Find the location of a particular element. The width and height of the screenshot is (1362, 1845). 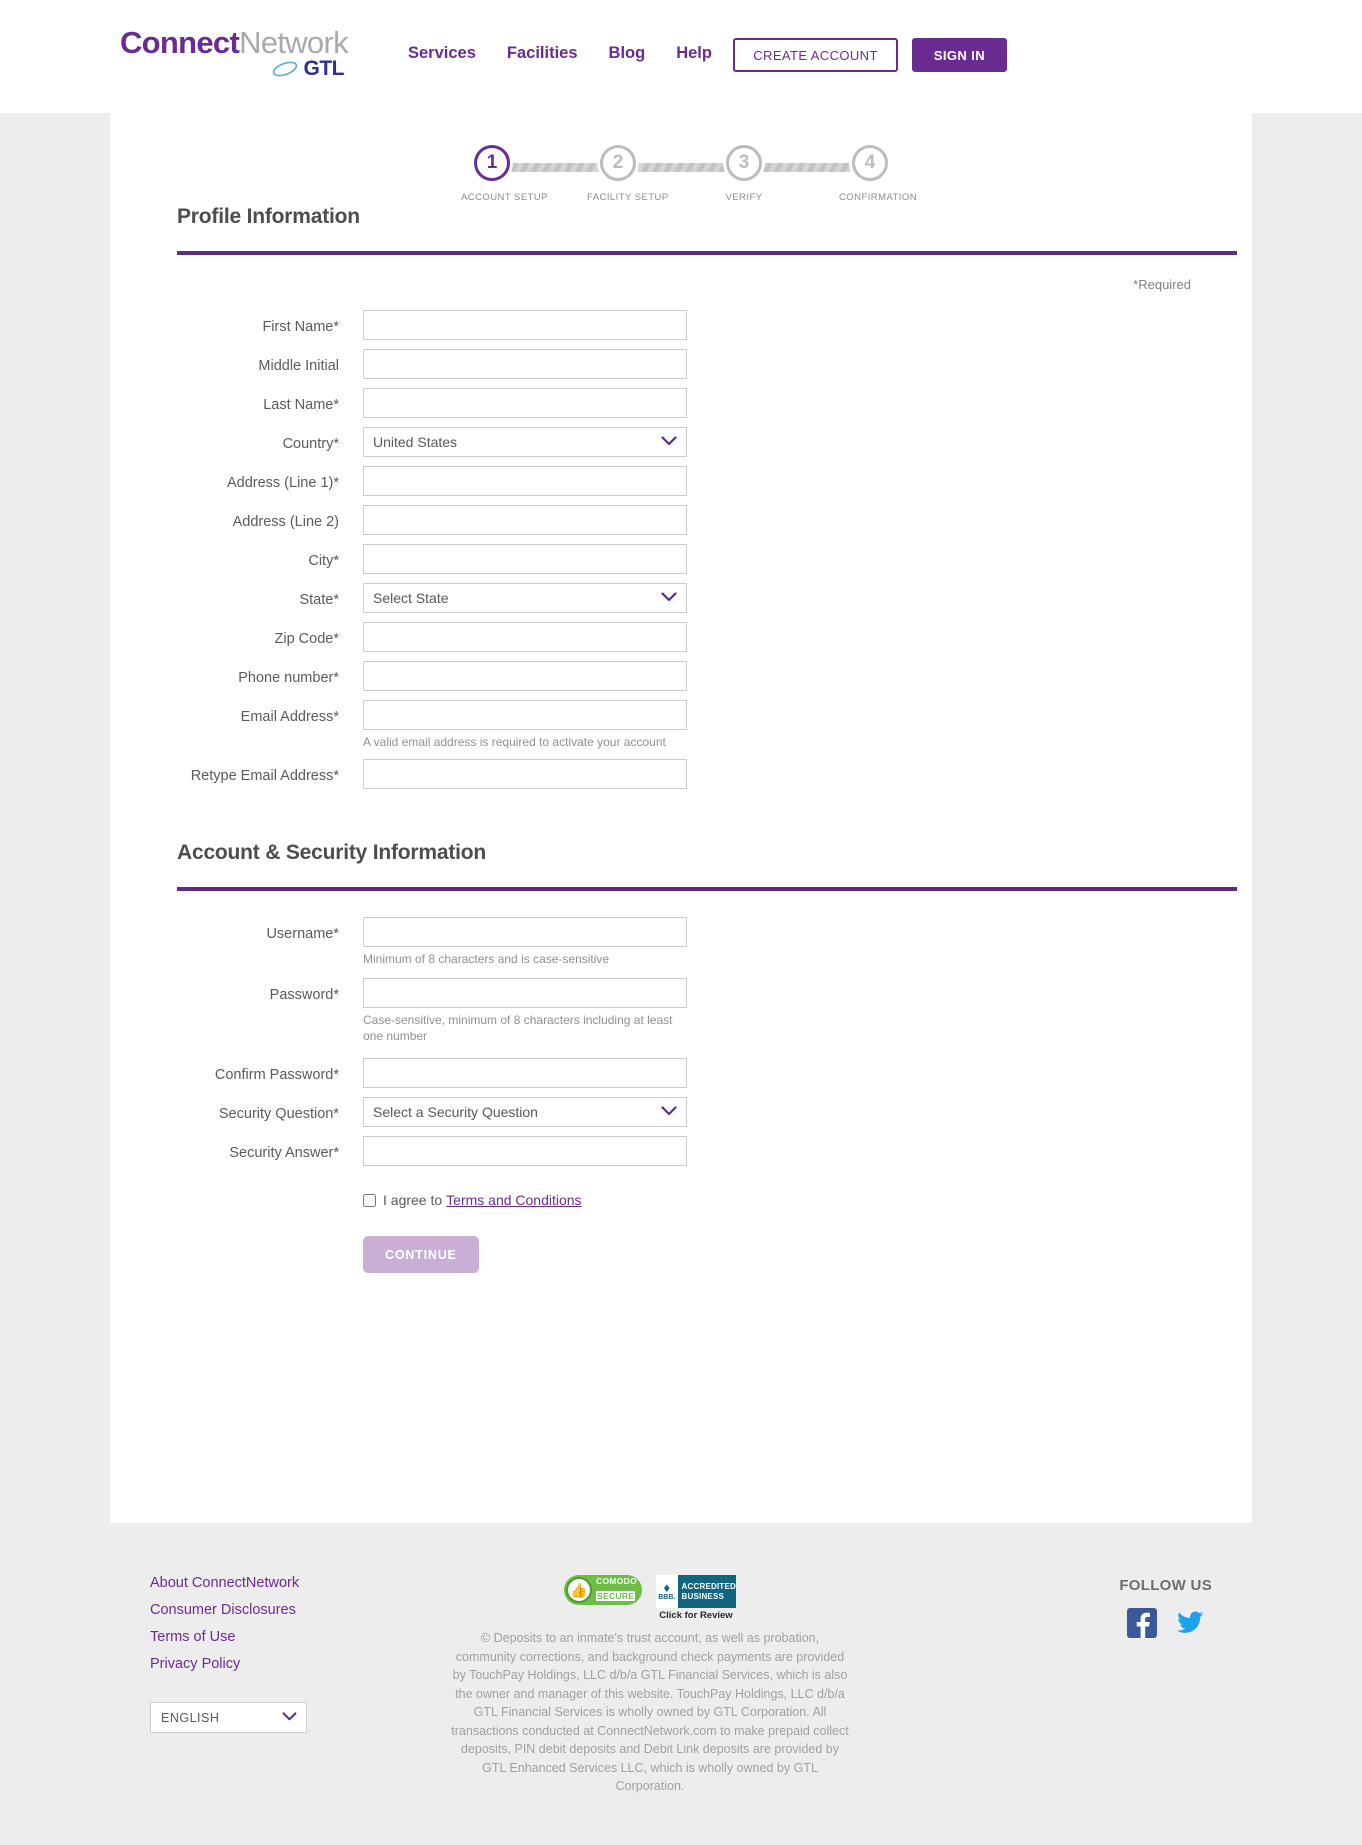

step-verify: 3 VERIFY is located at coordinates (744, 174).